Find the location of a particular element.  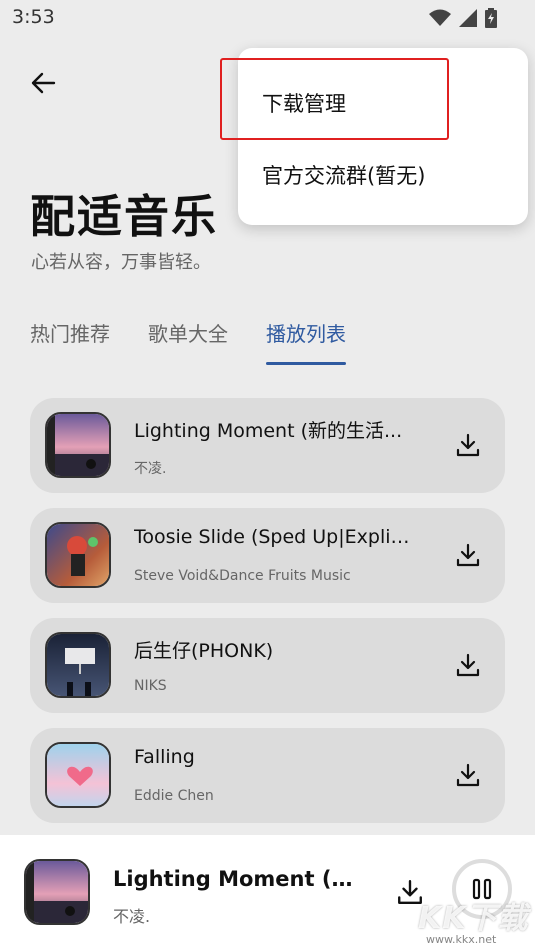

tab-playlists: 歌单大全 is located at coordinates (188, 341).